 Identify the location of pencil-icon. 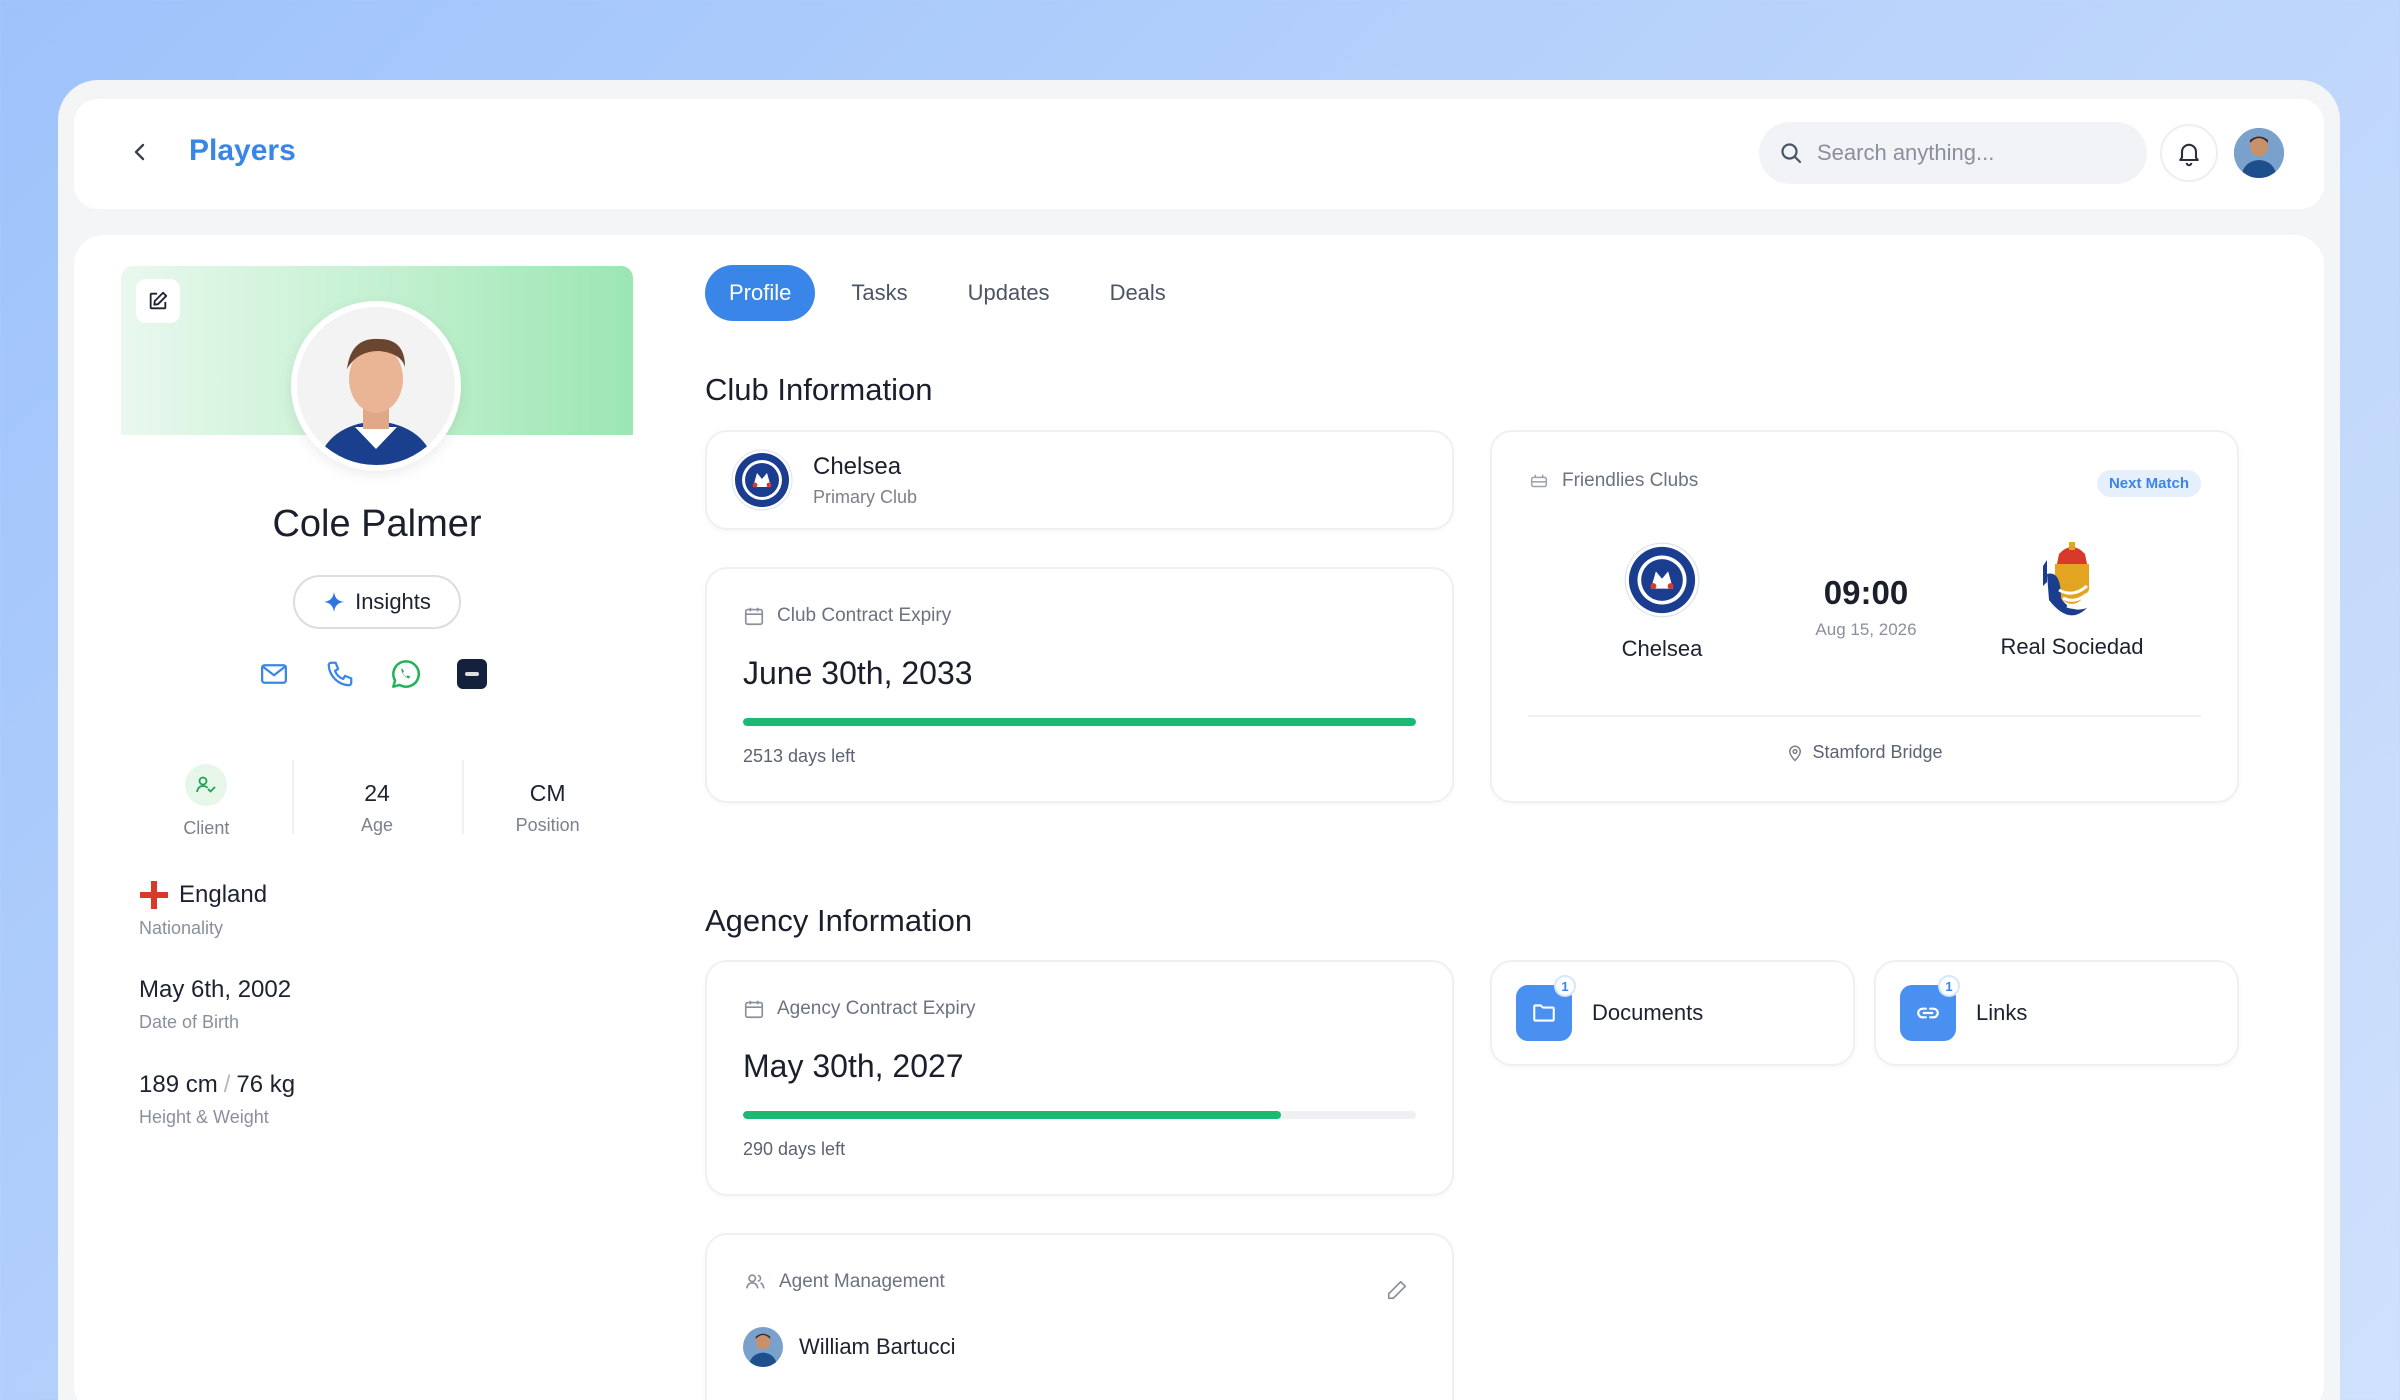
(1397, 1290).